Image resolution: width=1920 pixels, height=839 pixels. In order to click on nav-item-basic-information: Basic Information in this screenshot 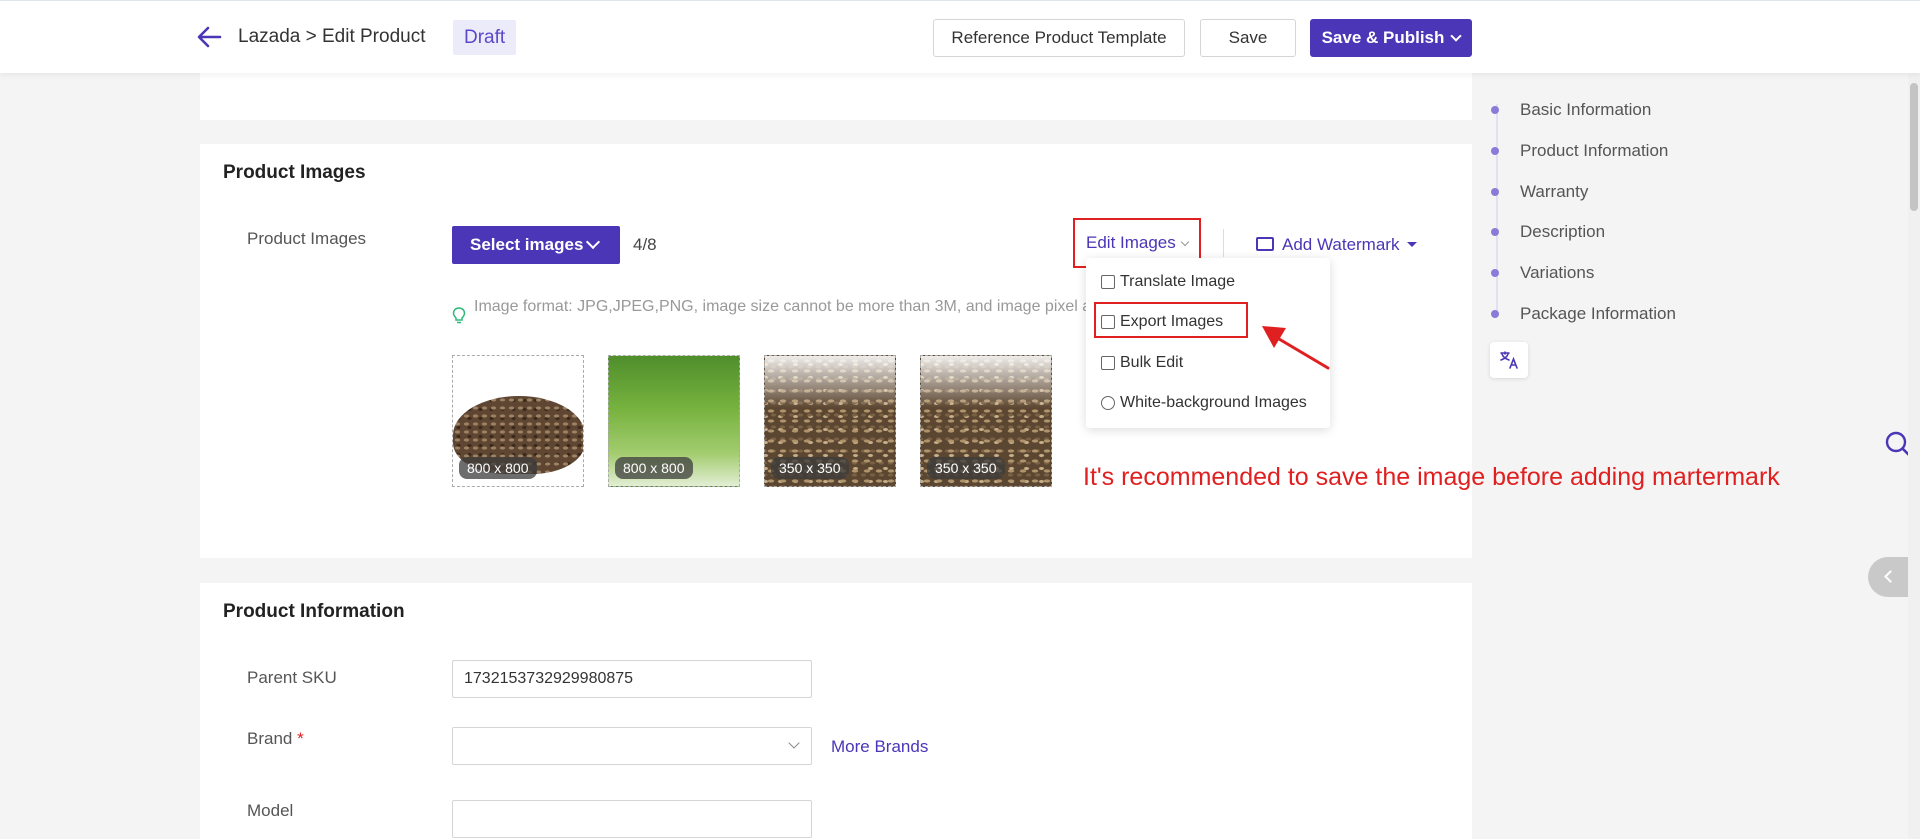, I will do `click(1571, 110)`.